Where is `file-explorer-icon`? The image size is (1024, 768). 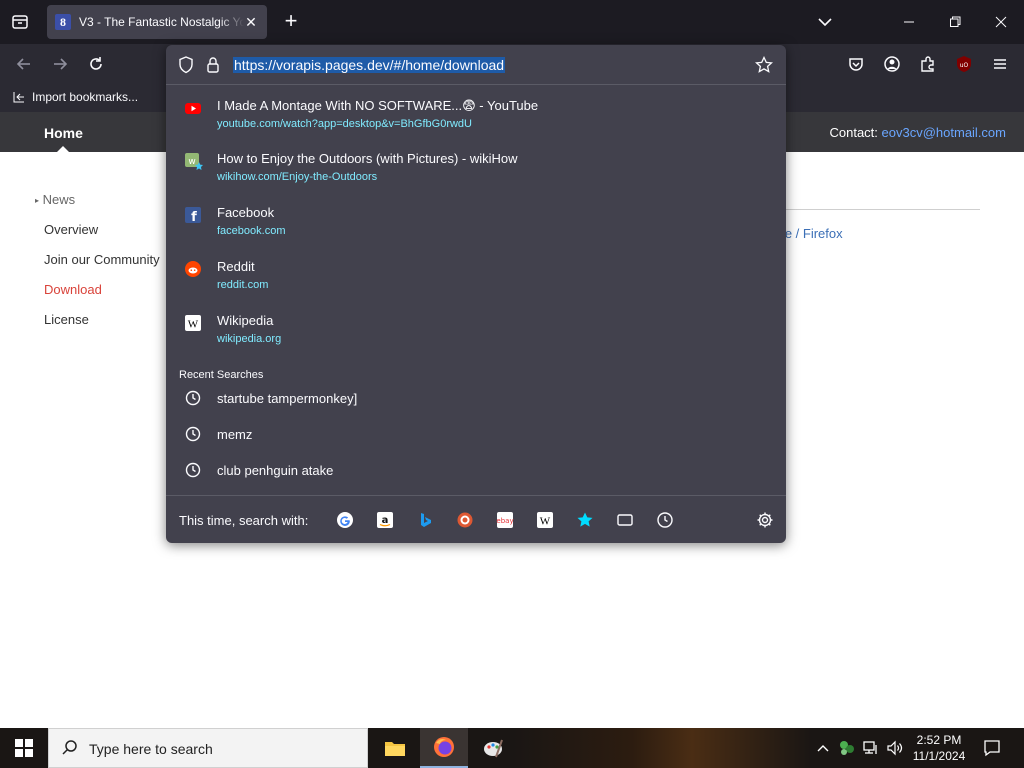
file-explorer-icon is located at coordinates (395, 748).